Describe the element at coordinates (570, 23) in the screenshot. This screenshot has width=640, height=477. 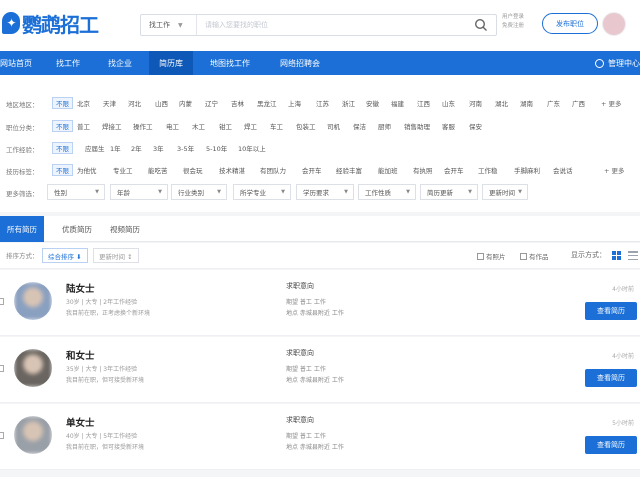
I see `publish-job-button: 发布职位` at that location.